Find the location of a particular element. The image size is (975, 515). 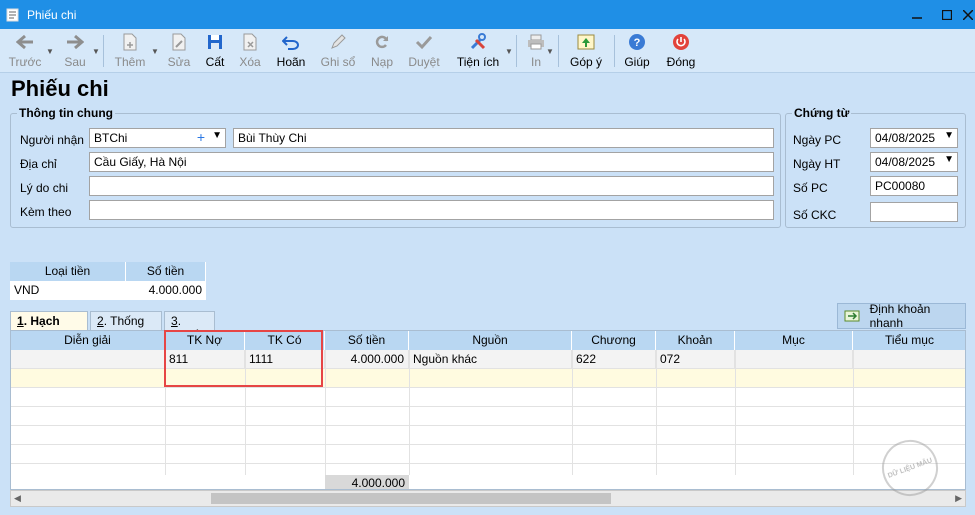

checkmark-icon is located at coordinates (424, 42).